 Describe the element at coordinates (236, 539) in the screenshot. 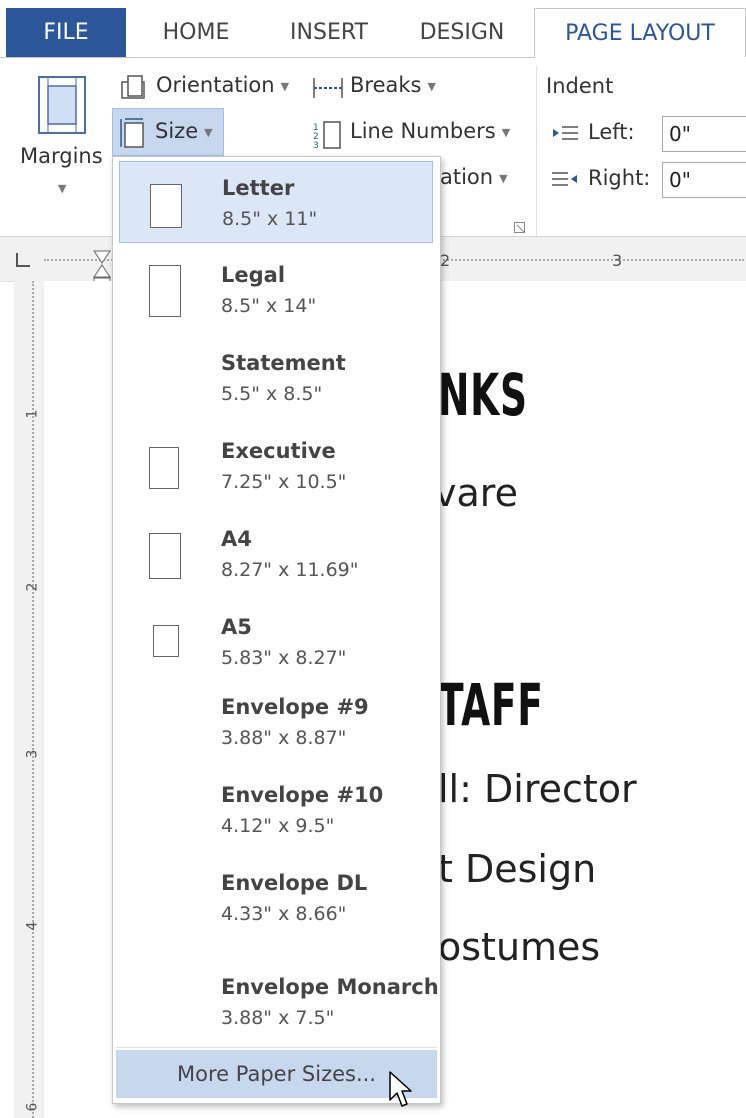

I see `size-option-name: A4` at that location.